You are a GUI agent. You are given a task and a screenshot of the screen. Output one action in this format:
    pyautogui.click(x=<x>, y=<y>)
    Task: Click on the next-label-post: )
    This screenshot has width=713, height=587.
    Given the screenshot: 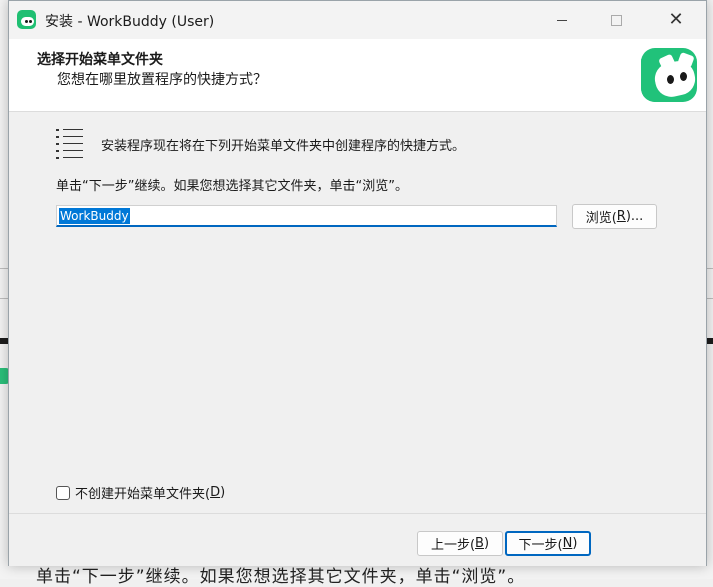 What is the action you would take?
    pyautogui.click(x=575, y=543)
    